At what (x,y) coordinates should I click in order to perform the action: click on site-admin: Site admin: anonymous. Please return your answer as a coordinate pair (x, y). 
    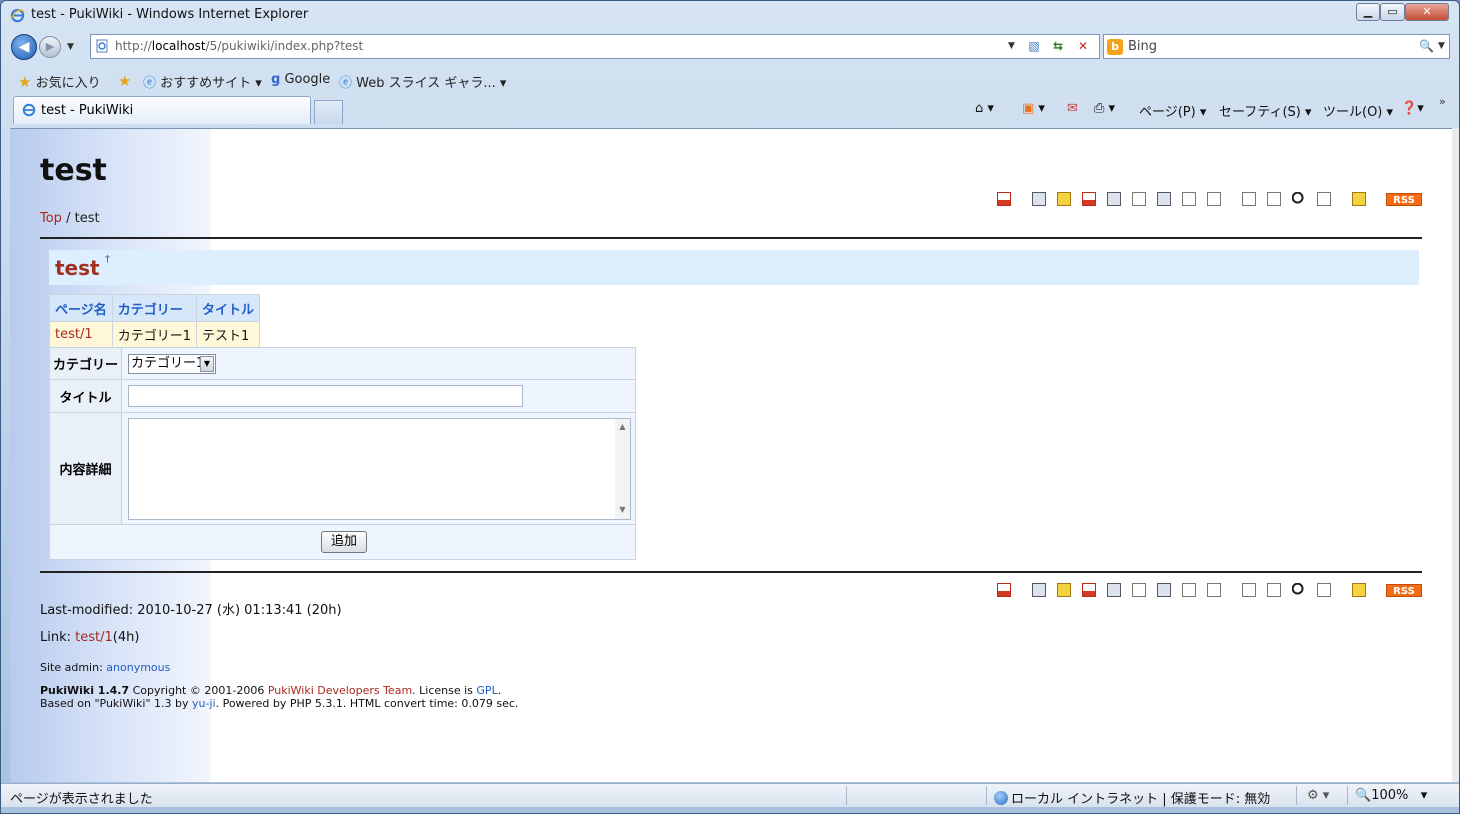
    Looking at the image, I should click on (105, 667).